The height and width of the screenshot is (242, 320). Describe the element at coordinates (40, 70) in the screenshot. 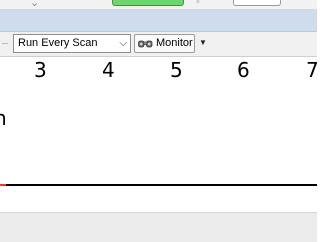

I see `ruler-tick: 3` at that location.